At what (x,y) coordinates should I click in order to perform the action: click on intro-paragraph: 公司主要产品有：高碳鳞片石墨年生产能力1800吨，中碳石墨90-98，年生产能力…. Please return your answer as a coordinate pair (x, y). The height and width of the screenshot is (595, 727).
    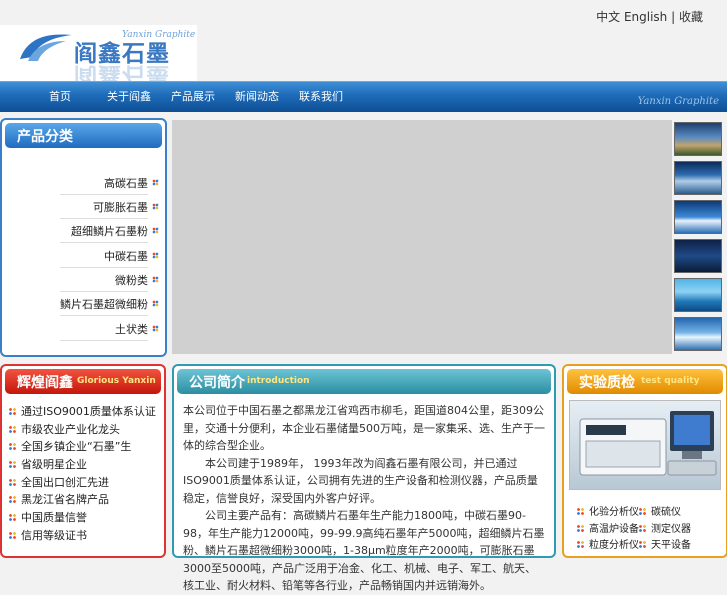
    Looking at the image, I should click on (364, 550).